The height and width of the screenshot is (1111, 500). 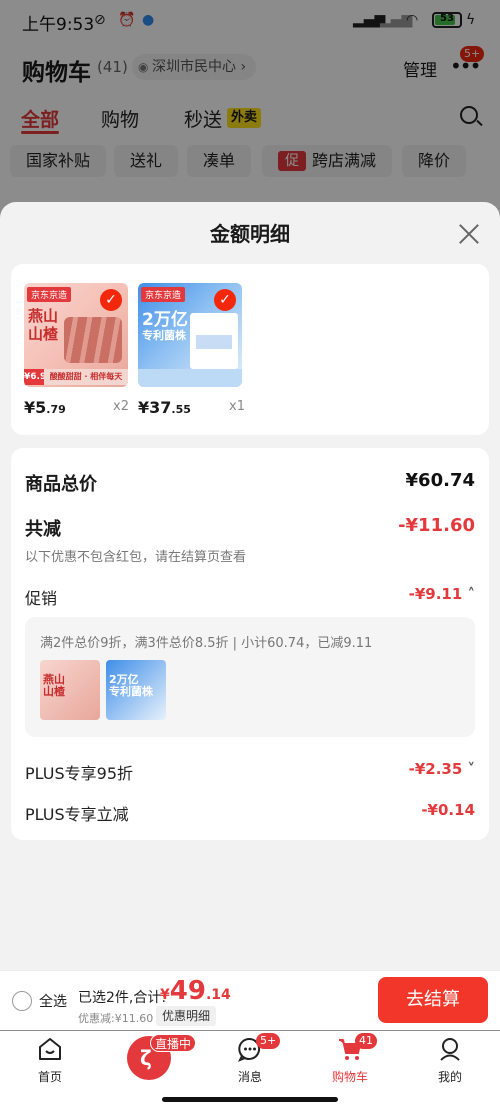 What do you see at coordinates (195, 991) in the screenshot?
I see `total-amount: ¥49.14` at bounding box center [195, 991].